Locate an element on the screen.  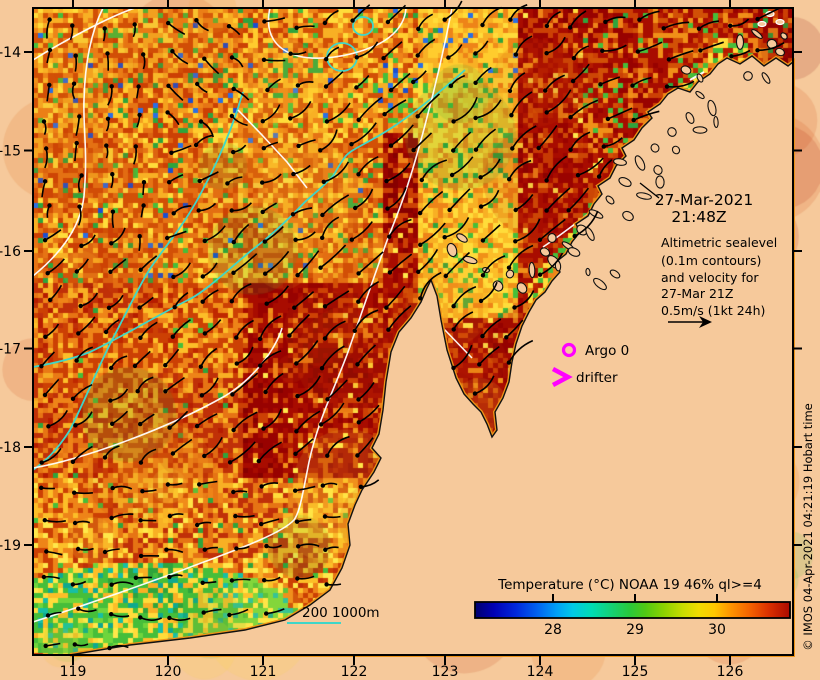
lon-axis-tick-label: 121 is located at coordinates (263, 672).